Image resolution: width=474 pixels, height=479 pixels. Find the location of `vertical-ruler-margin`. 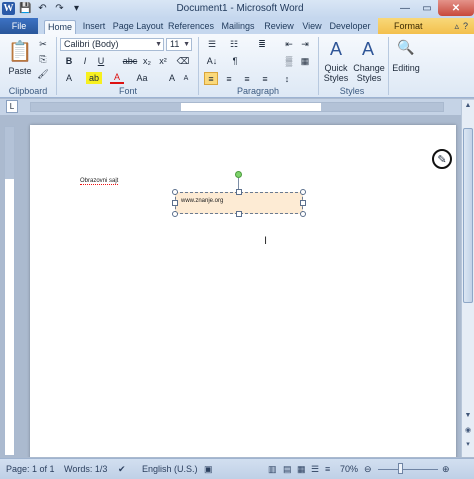

vertical-ruler-margin is located at coordinates (9, 153).